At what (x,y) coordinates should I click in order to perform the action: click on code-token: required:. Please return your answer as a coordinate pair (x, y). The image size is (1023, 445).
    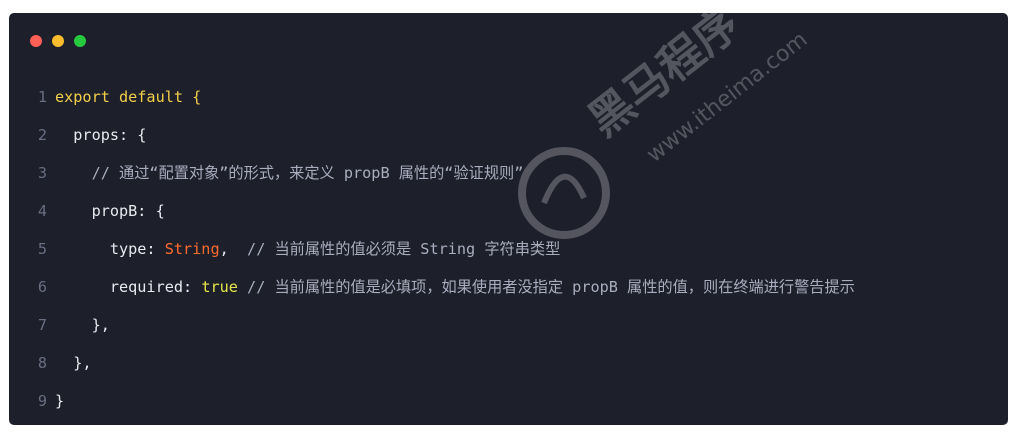
    Looking at the image, I should click on (128, 287).